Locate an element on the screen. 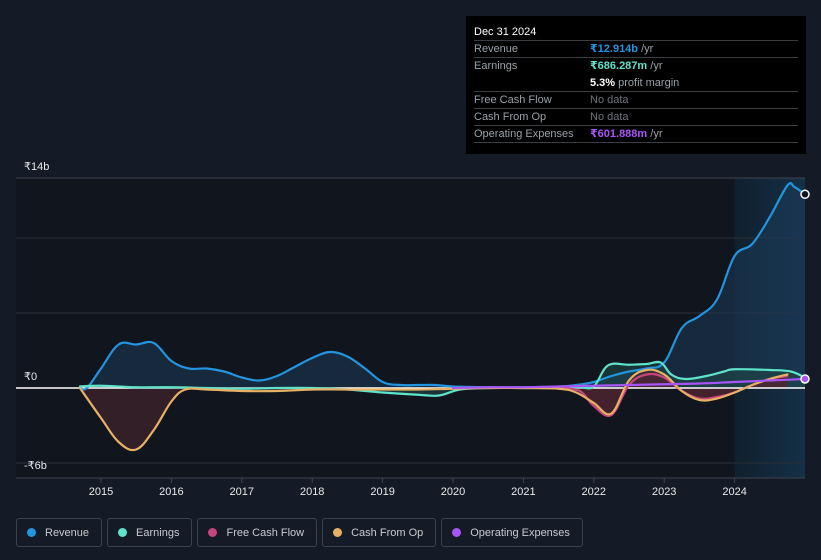  y-axis-label: -₹6b is located at coordinates (35, 466).